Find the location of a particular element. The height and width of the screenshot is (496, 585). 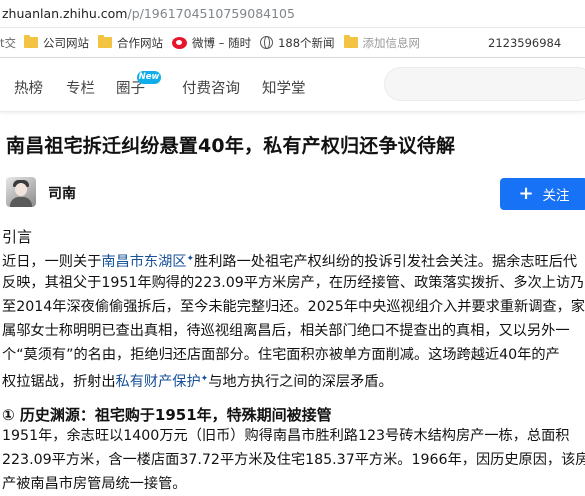

url-path: /p/1961704510759084105 is located at coordinates (211, 13).